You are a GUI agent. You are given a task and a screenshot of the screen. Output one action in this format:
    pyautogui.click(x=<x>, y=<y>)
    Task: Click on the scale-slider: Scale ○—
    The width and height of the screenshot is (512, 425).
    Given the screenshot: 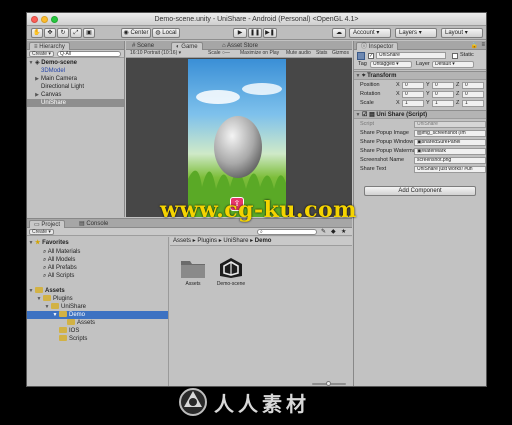 What is the action you would take?
    pyautogui.click(x=219, y=54)
    